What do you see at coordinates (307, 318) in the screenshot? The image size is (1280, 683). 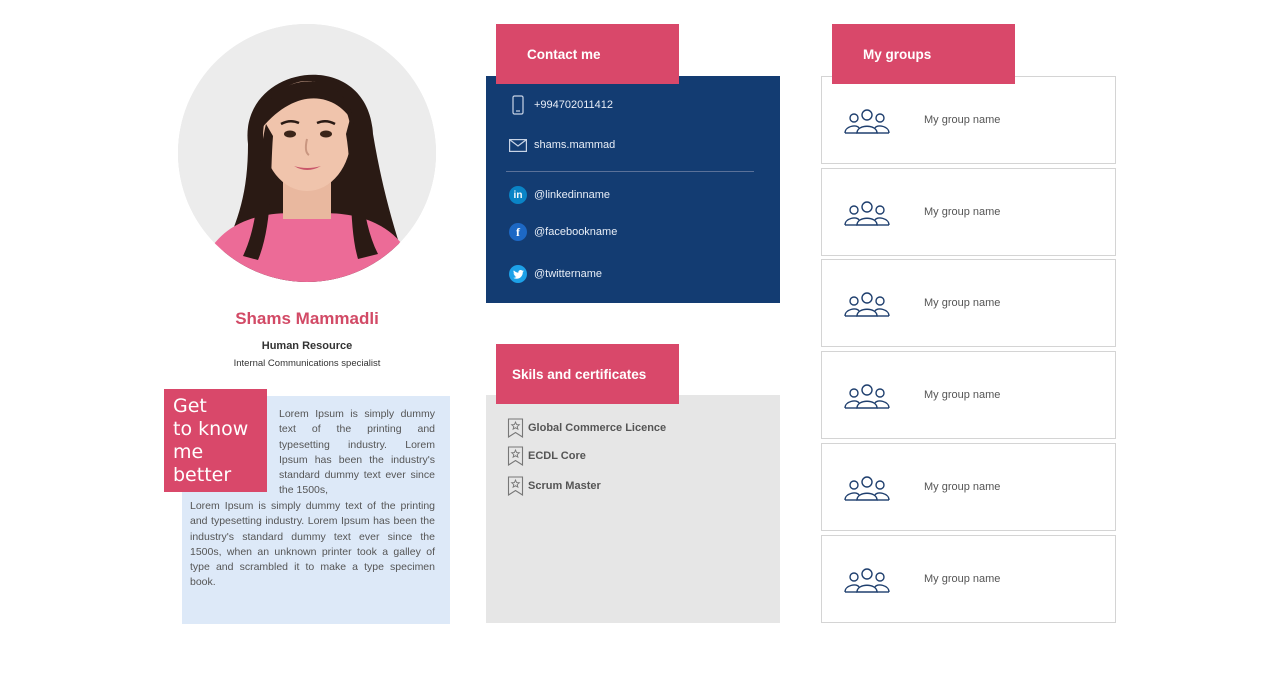 I see `profile-name: Shams Mammadli` at bounding box center [307, 318].